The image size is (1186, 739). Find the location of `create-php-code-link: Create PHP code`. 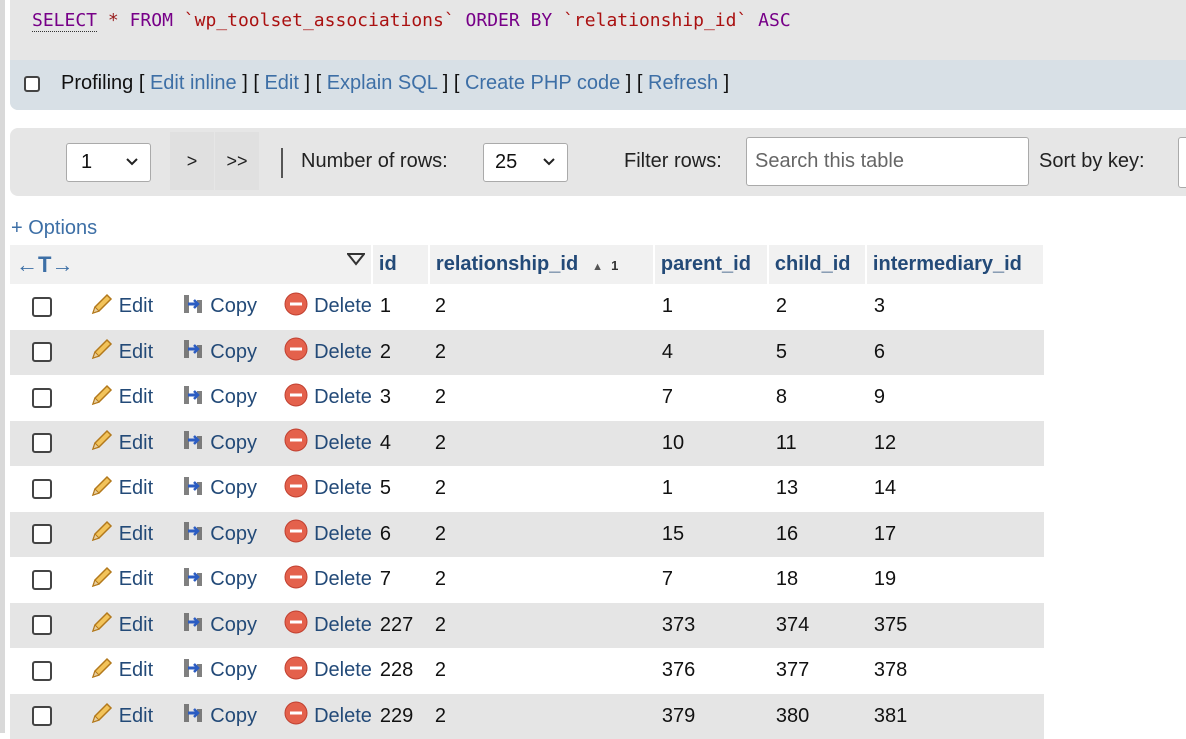

create-php-code-link: Create PHP code is located at coordinates (542, 83).